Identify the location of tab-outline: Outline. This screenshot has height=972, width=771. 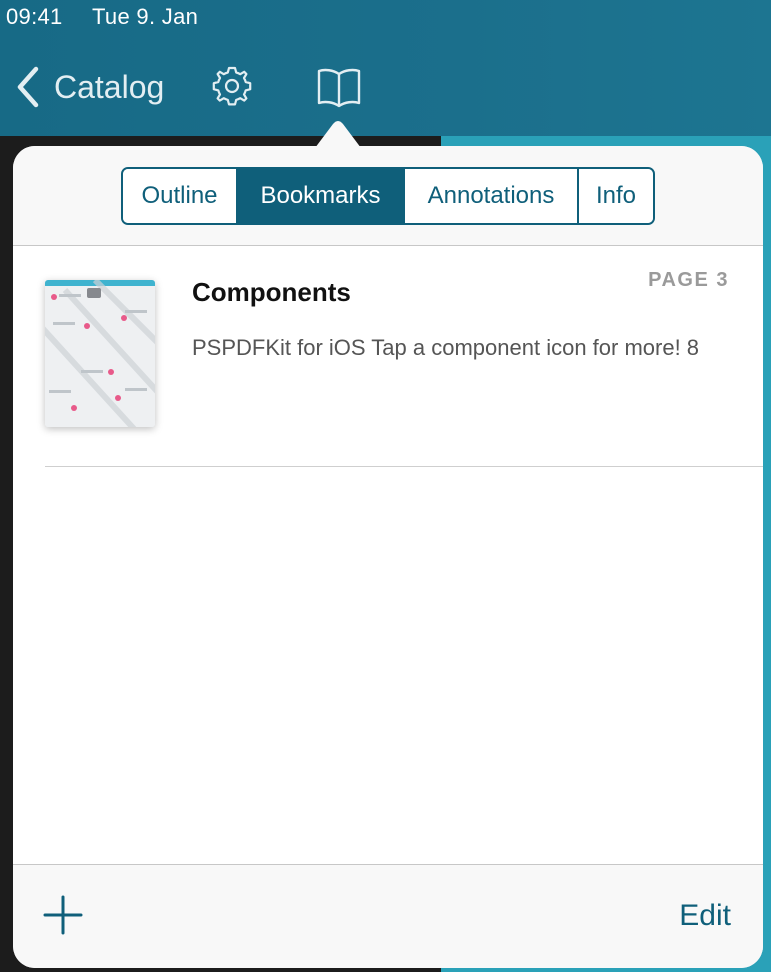
(180, 196).